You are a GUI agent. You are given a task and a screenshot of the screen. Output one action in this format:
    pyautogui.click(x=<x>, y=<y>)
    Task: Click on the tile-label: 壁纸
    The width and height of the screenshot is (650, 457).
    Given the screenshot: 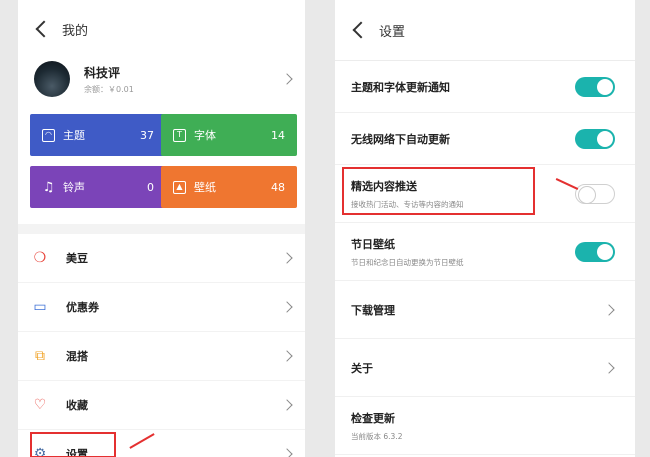 What is the action you would take?
    pyautogui.click(x=205, y=187)
    